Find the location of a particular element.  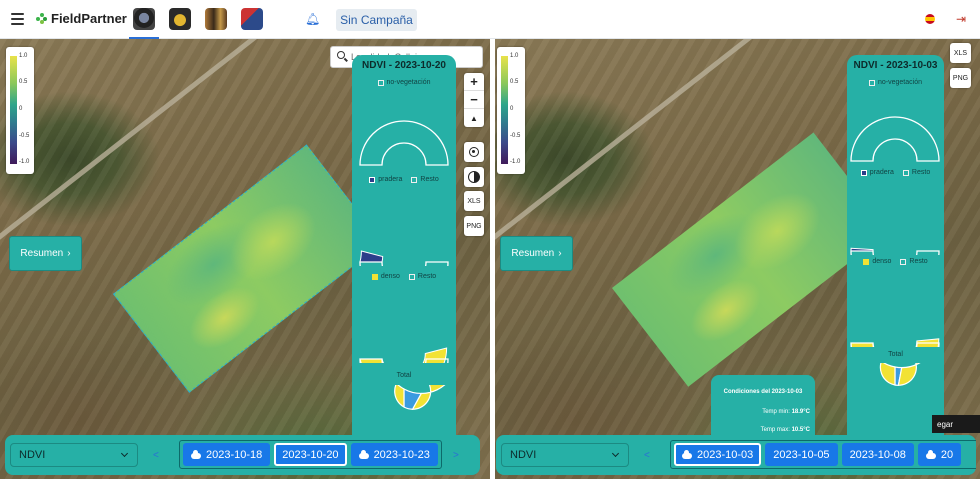

legend-tick: 1.0 is located at coordinates (514, 56).